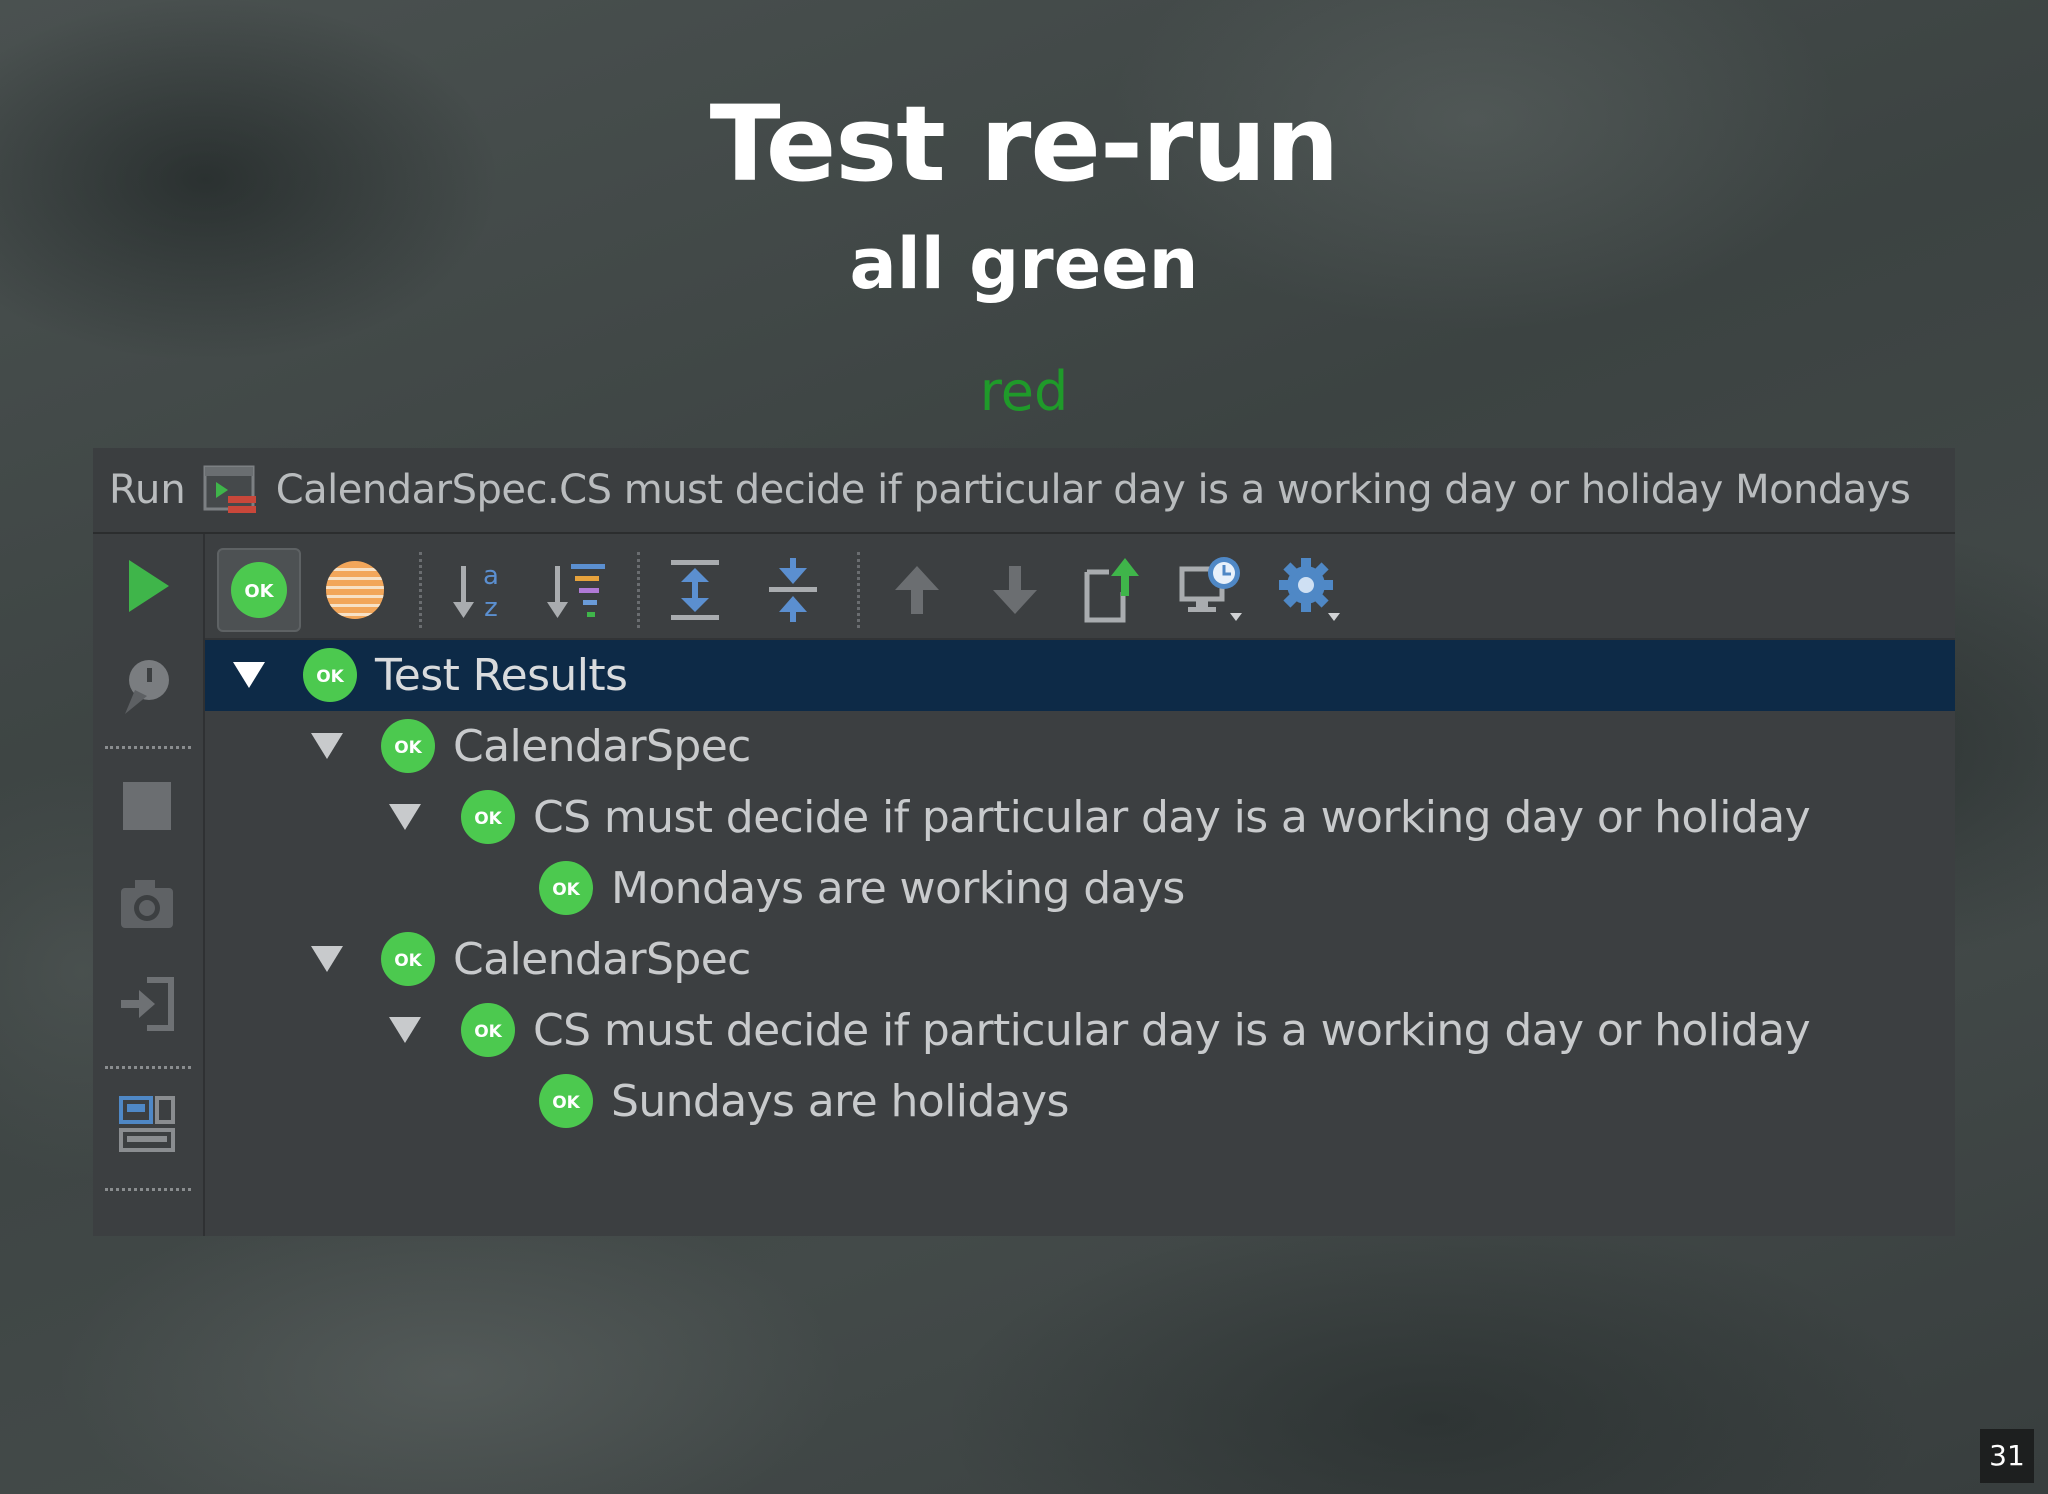 Image resolution: width=2048 pixels, height=1494 pixels. Describe the element at coordinates (1311, 590) in the screenshot. I see `settings-icon` at that location.